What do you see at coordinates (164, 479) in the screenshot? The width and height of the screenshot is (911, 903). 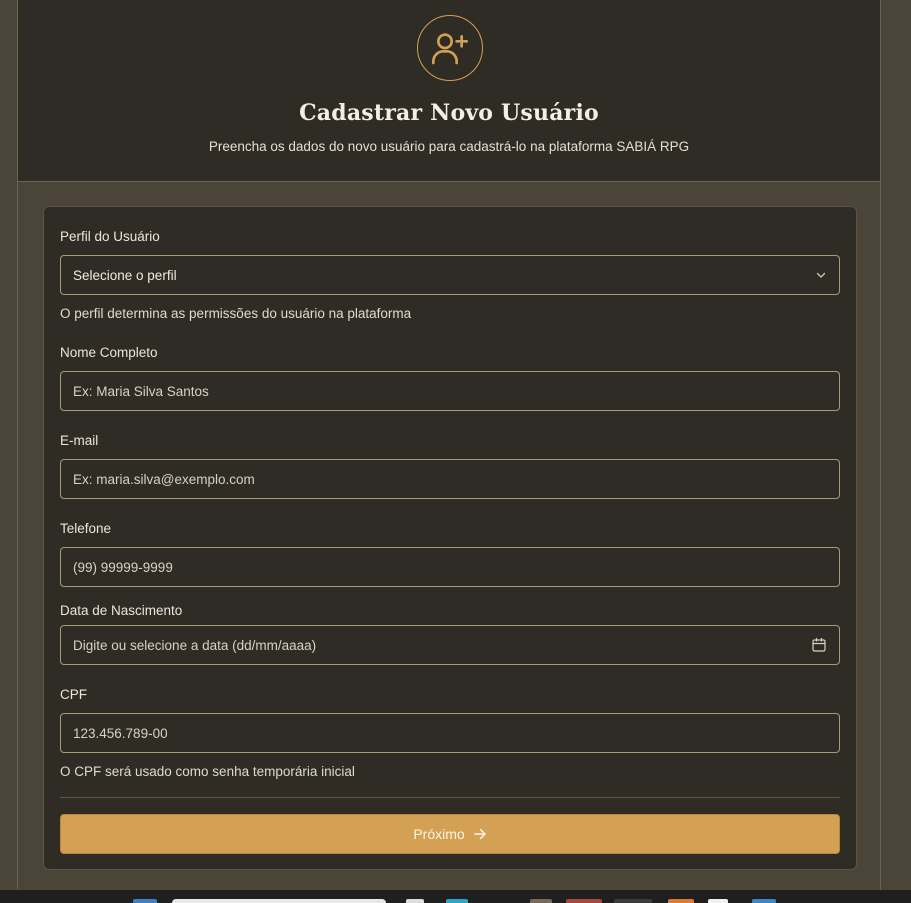 I see `email-placeholder: Ex: maria.silva@exemplo.com` at bounding box center [164, 479].